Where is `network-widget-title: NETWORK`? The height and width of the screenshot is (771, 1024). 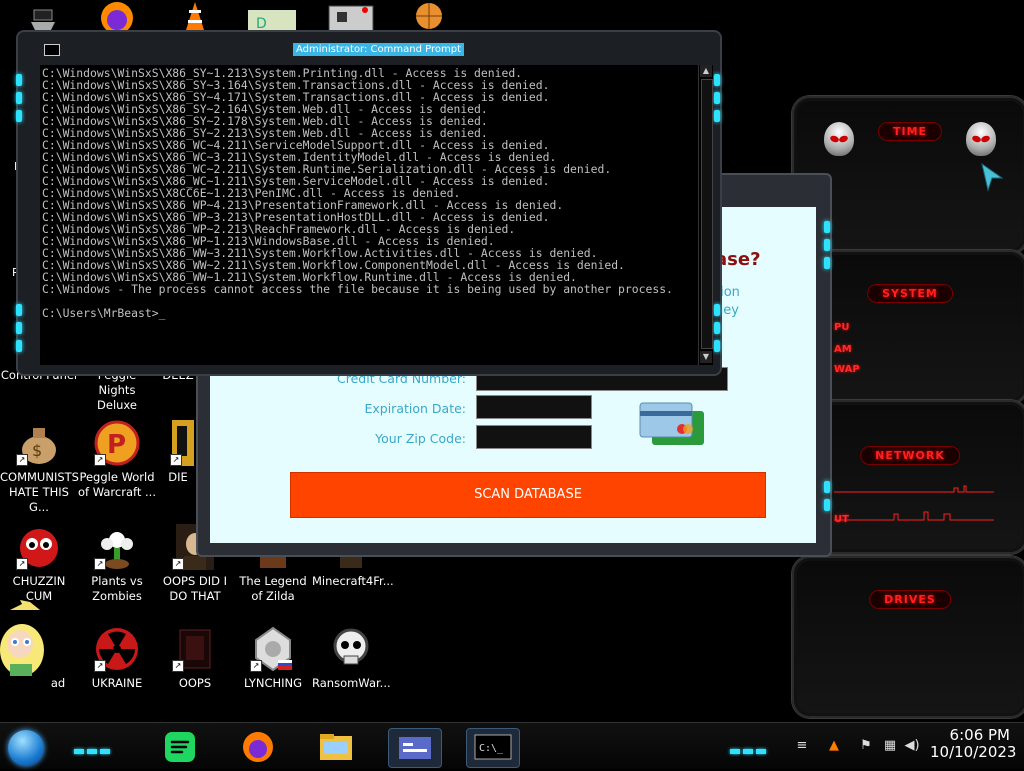
network-widget-title: NETWORK is located at coordinates (910, 455).